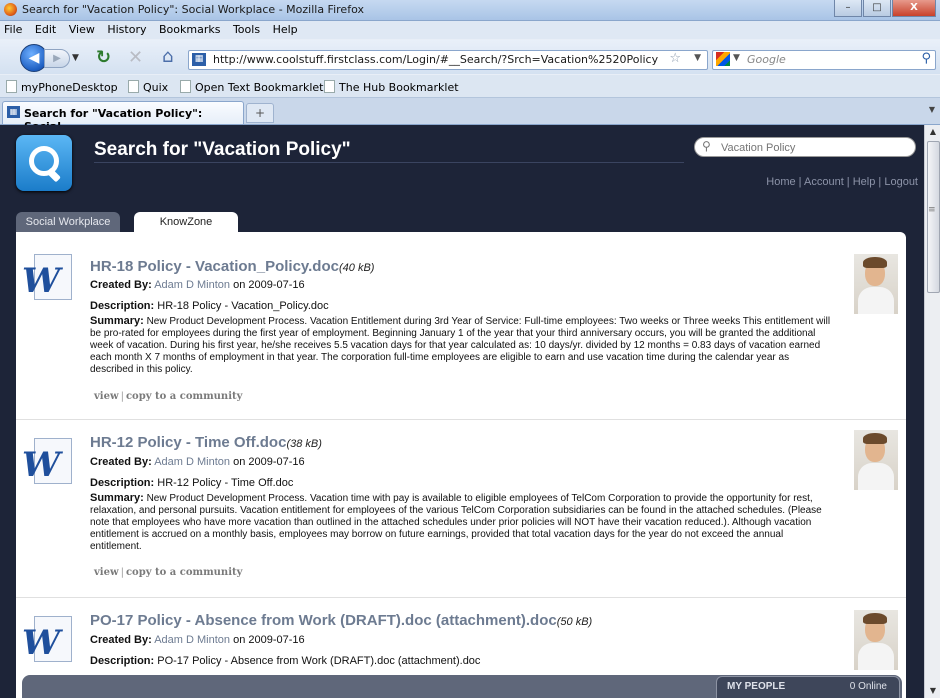 This screenshot has width=940, height=698. Describe the element at coordinates (877, 8) in the screenshot. I see `maximize-button: □` at that location.